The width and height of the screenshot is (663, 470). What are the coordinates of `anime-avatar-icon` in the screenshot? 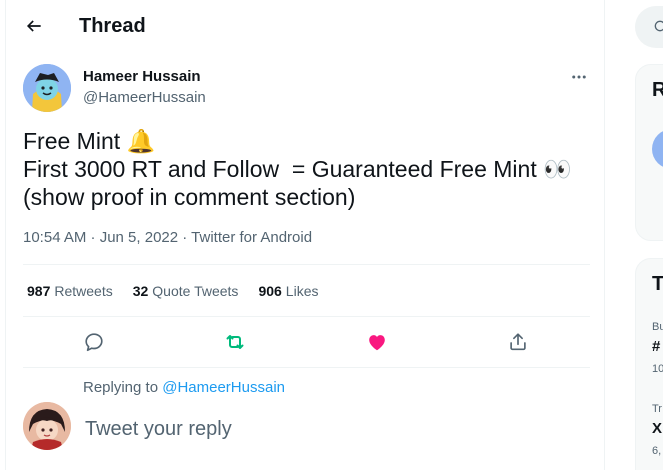 It's located at (47, 426).